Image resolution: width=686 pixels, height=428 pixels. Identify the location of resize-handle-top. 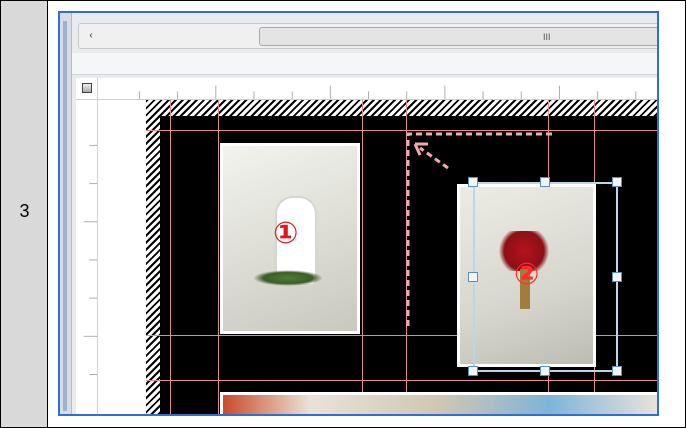
(545, 182).